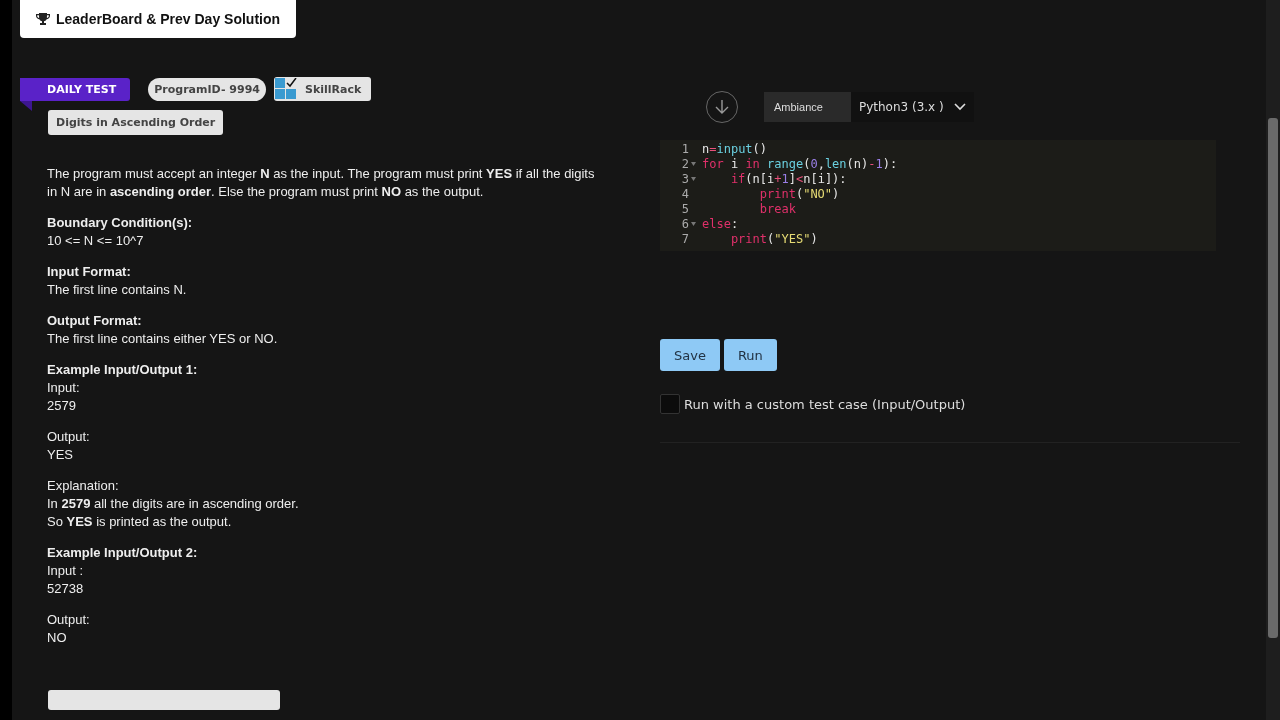 The image size is (1280, 720). What do you see at coordinates (670, 404) in the screenshot?
I see `checkbox` at bounding box center [670, 404].